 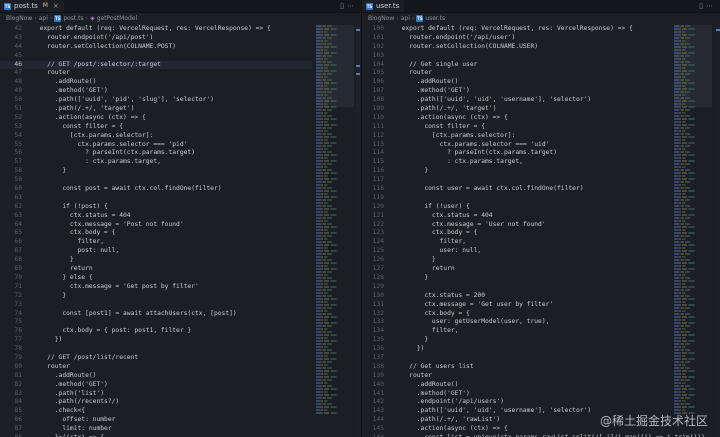 What do you see at coordinates (517, 38) in the screenshot?
I see `code-line: 101 router.endpoint('/api/user')` at bounding box center [517, 38].